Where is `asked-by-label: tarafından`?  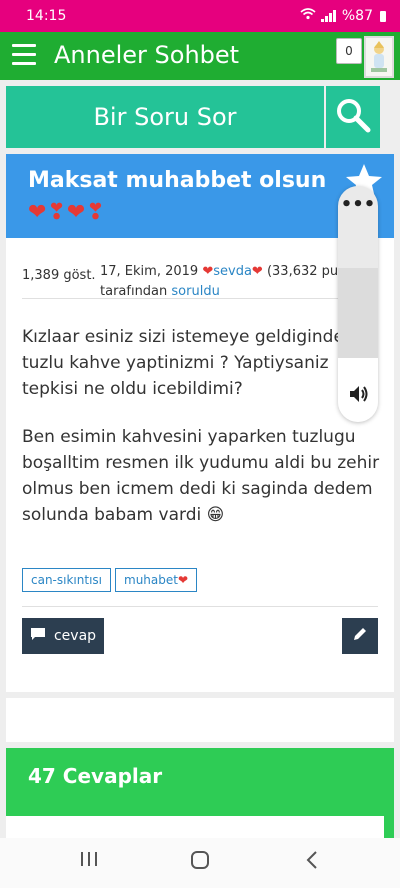 asked-by-label: tarafından is located at coordinates (134, 291).